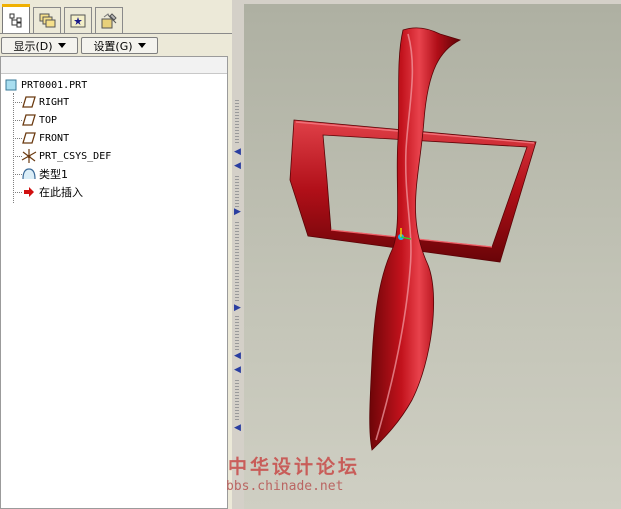 The image size is (621, 509). What do you see at coordinates (114, 65) in the screenshot?
I see `tree-column-header` at bounding box center [114, 65].